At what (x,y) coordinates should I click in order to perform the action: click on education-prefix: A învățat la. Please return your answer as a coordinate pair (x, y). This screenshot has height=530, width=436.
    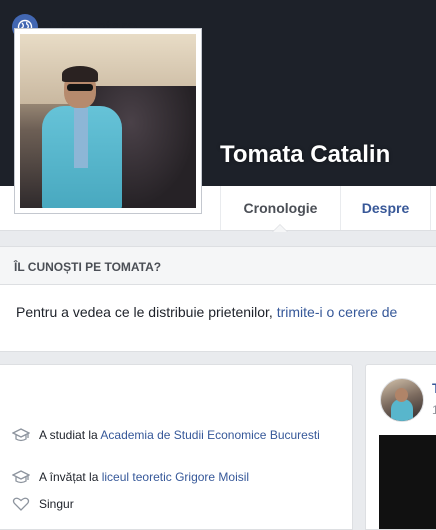
    Looking at the image, I should click on (70, 477).